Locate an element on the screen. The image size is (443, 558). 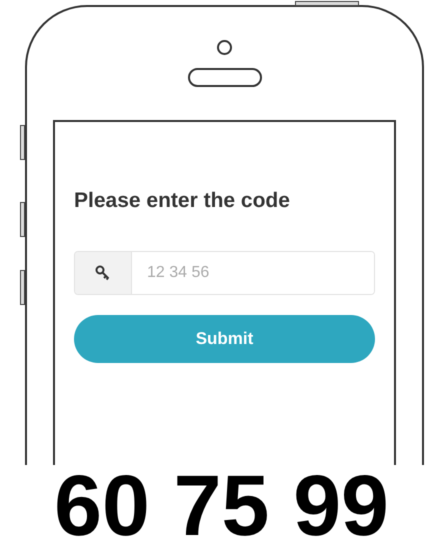
code-caption: 60 75 99 is located at coordinates (221, 506).